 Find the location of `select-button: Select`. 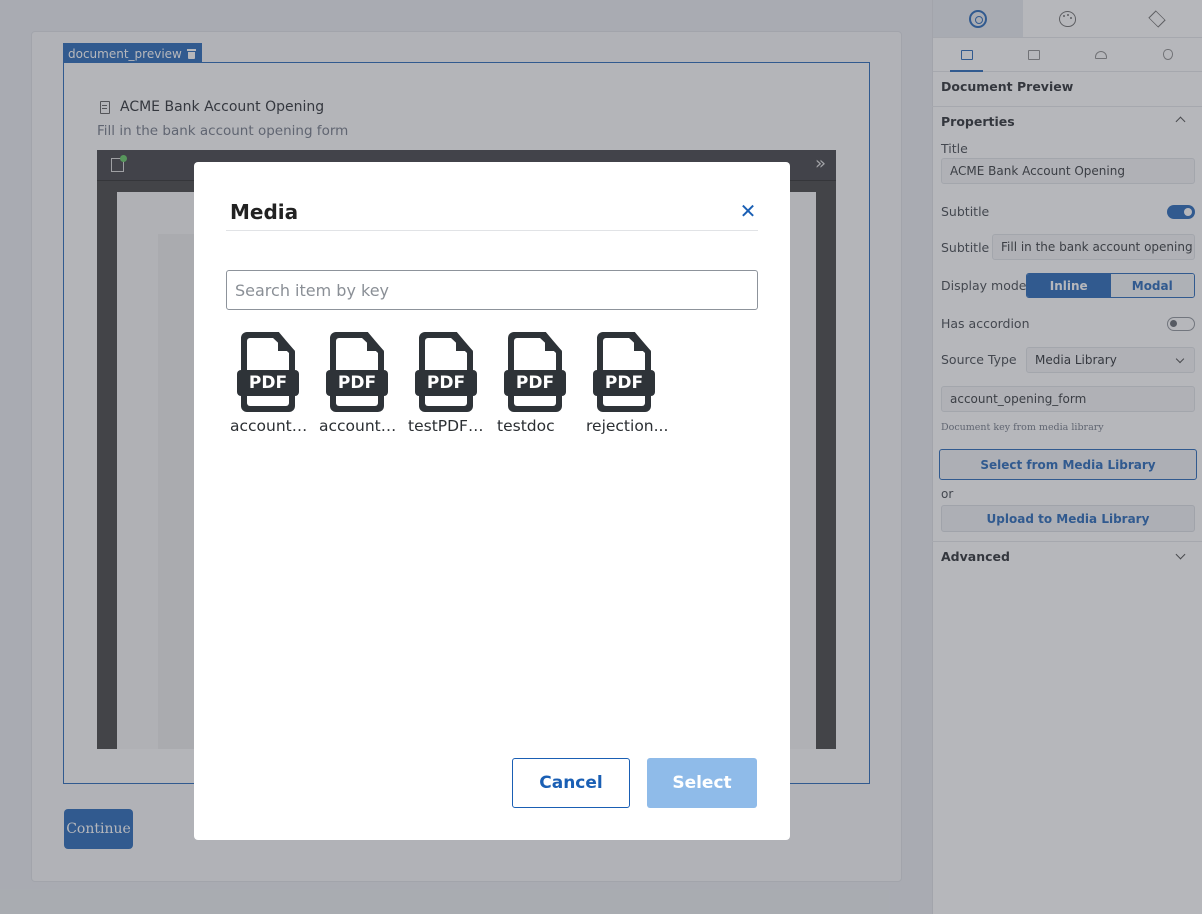

select-button: Select is located at coordinates (702, 783).